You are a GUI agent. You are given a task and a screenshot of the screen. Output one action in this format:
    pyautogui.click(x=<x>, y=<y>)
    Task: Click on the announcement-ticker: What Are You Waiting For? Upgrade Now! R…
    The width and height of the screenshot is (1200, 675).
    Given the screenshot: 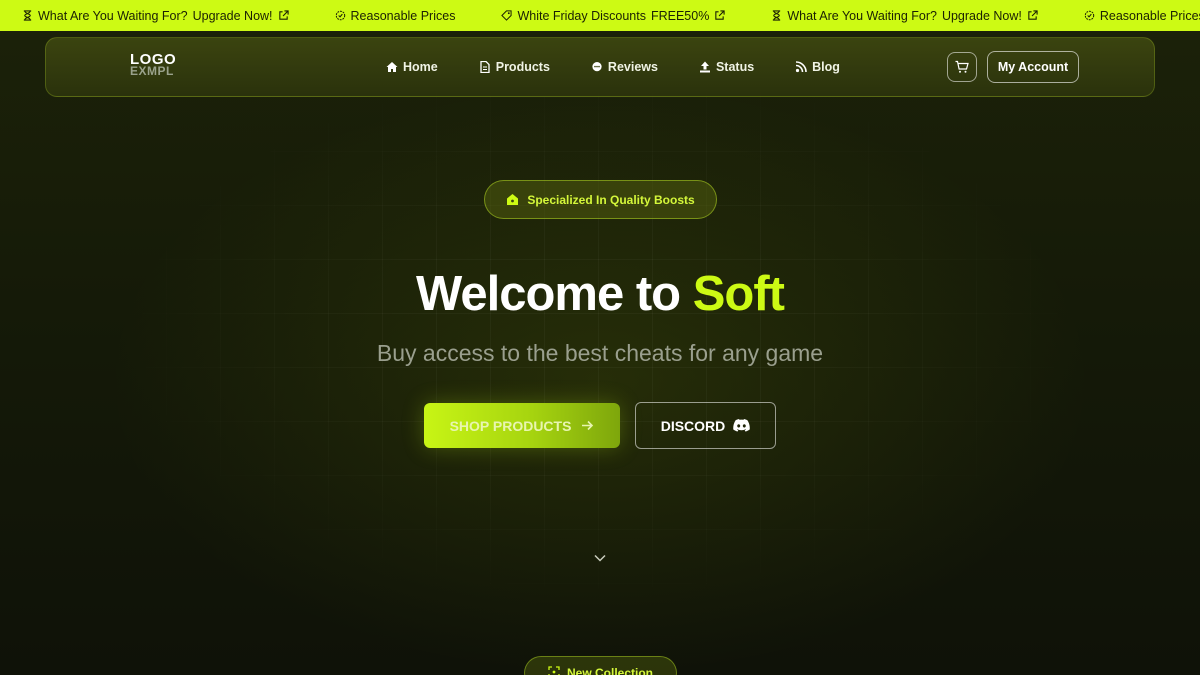 What is the action you would take?
    pyautogui.click(x=600, y=15)
    